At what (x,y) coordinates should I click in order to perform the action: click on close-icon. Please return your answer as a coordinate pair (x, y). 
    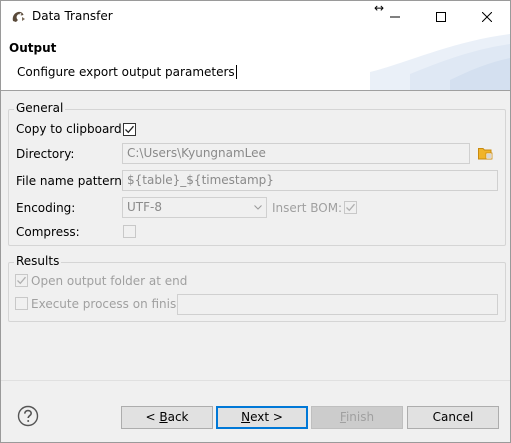
    Looking at the image, I should click on (487, 16).